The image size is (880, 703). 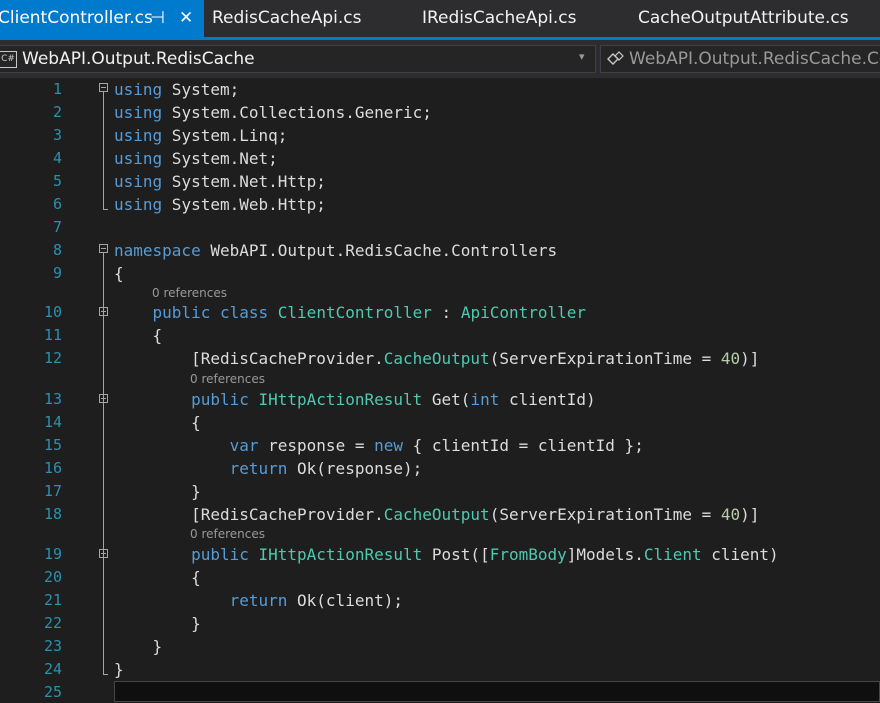 What do you see at coordinates (57, 227) in the screenshot?
I see `line-number: 7` at bounding box center [57, 227].